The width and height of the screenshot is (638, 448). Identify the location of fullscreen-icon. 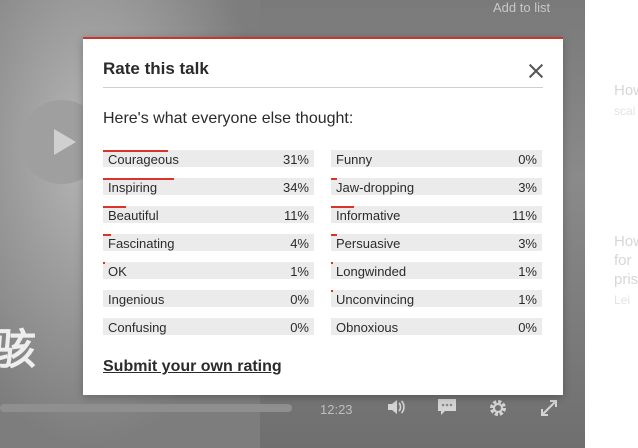
(549, 409).